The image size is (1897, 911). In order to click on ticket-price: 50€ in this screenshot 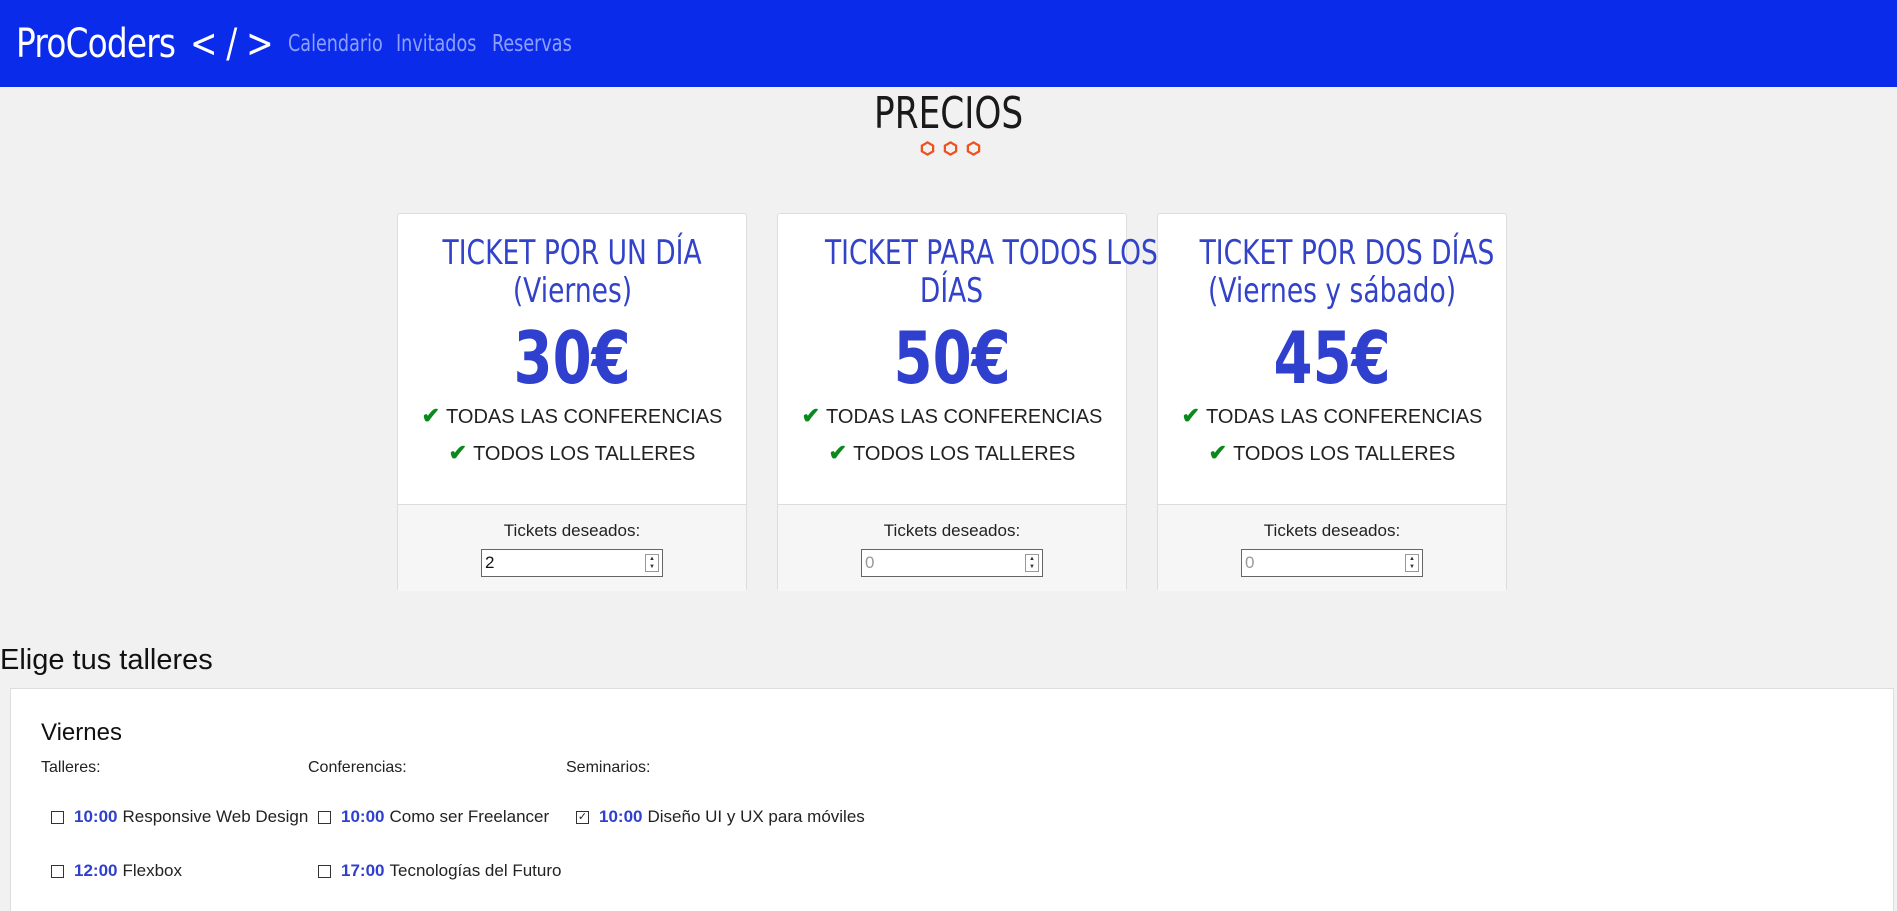, I will do `click(952, 358)`.